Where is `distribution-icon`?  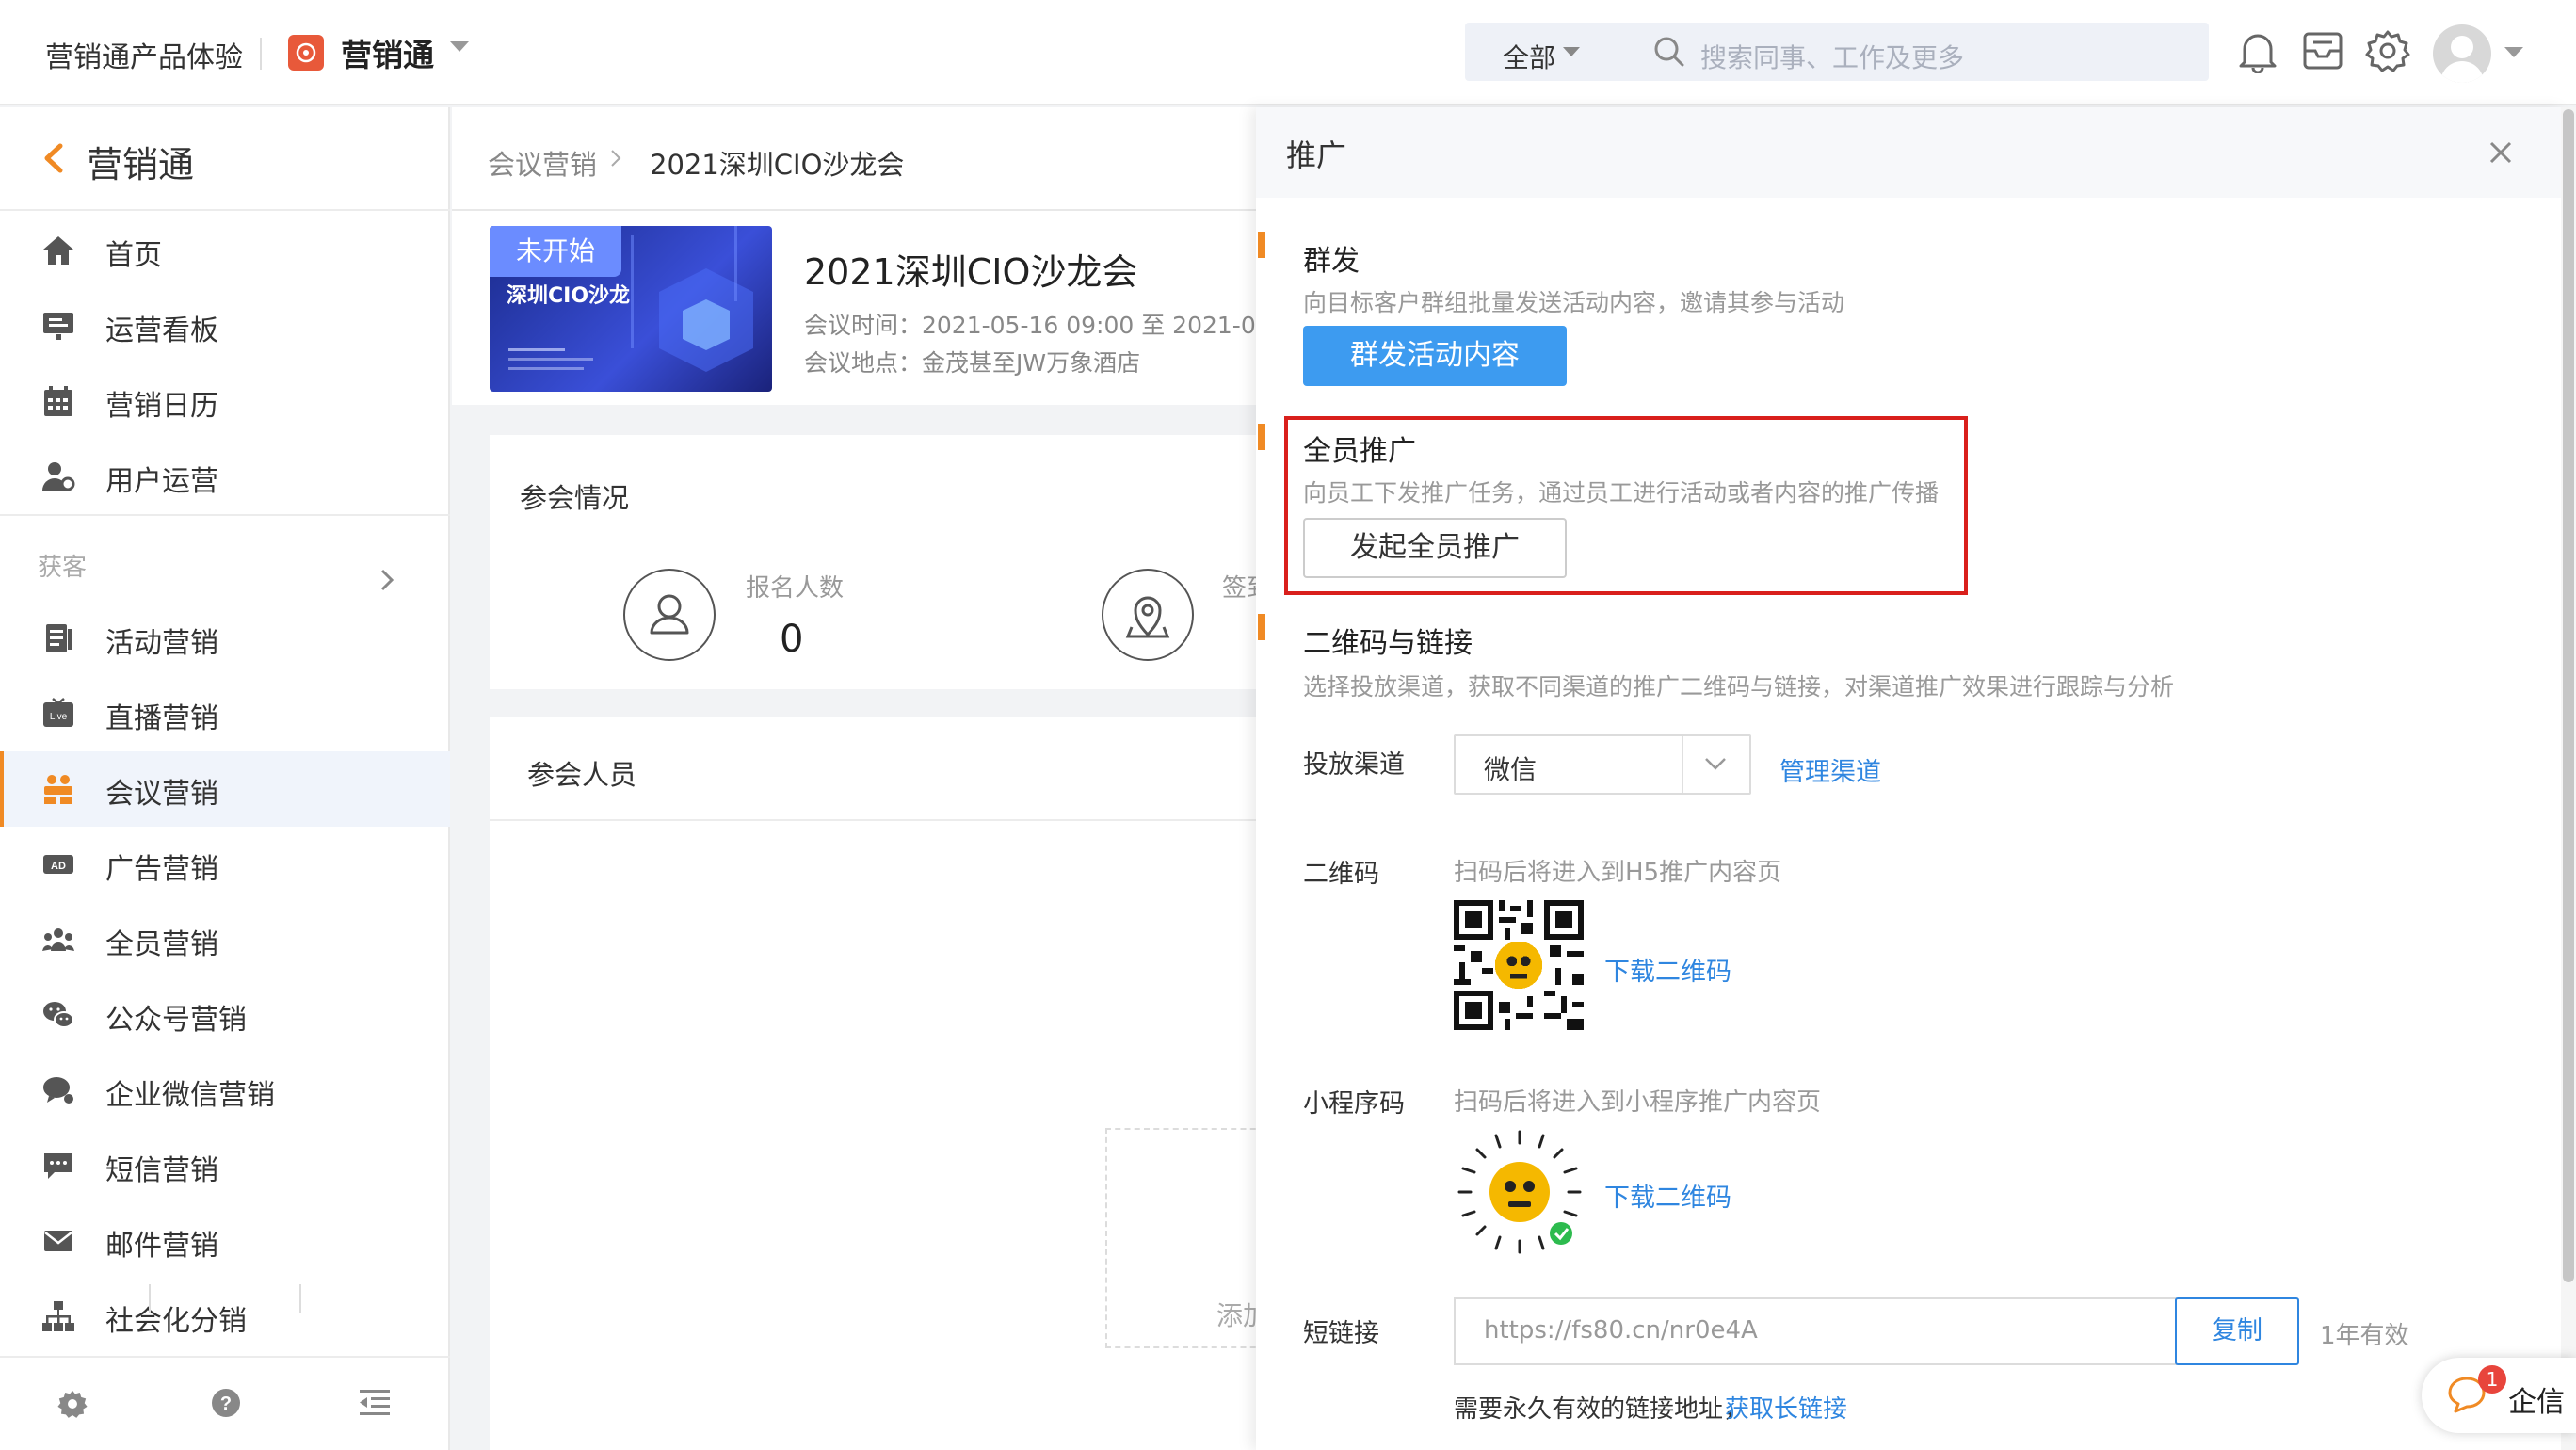 distribution-icon is located at coordinates (58, 1316).